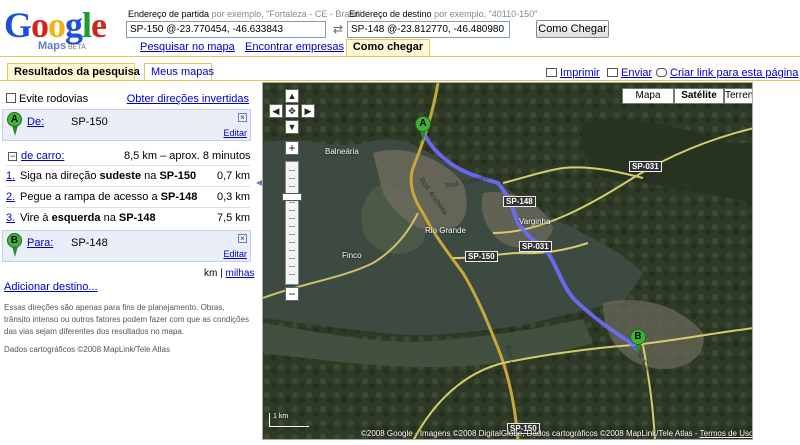  What do you see at coordinates (276, 111) in the screenshot?
I see `pan-left-icon: ◀` at bounding box center [276, 111].